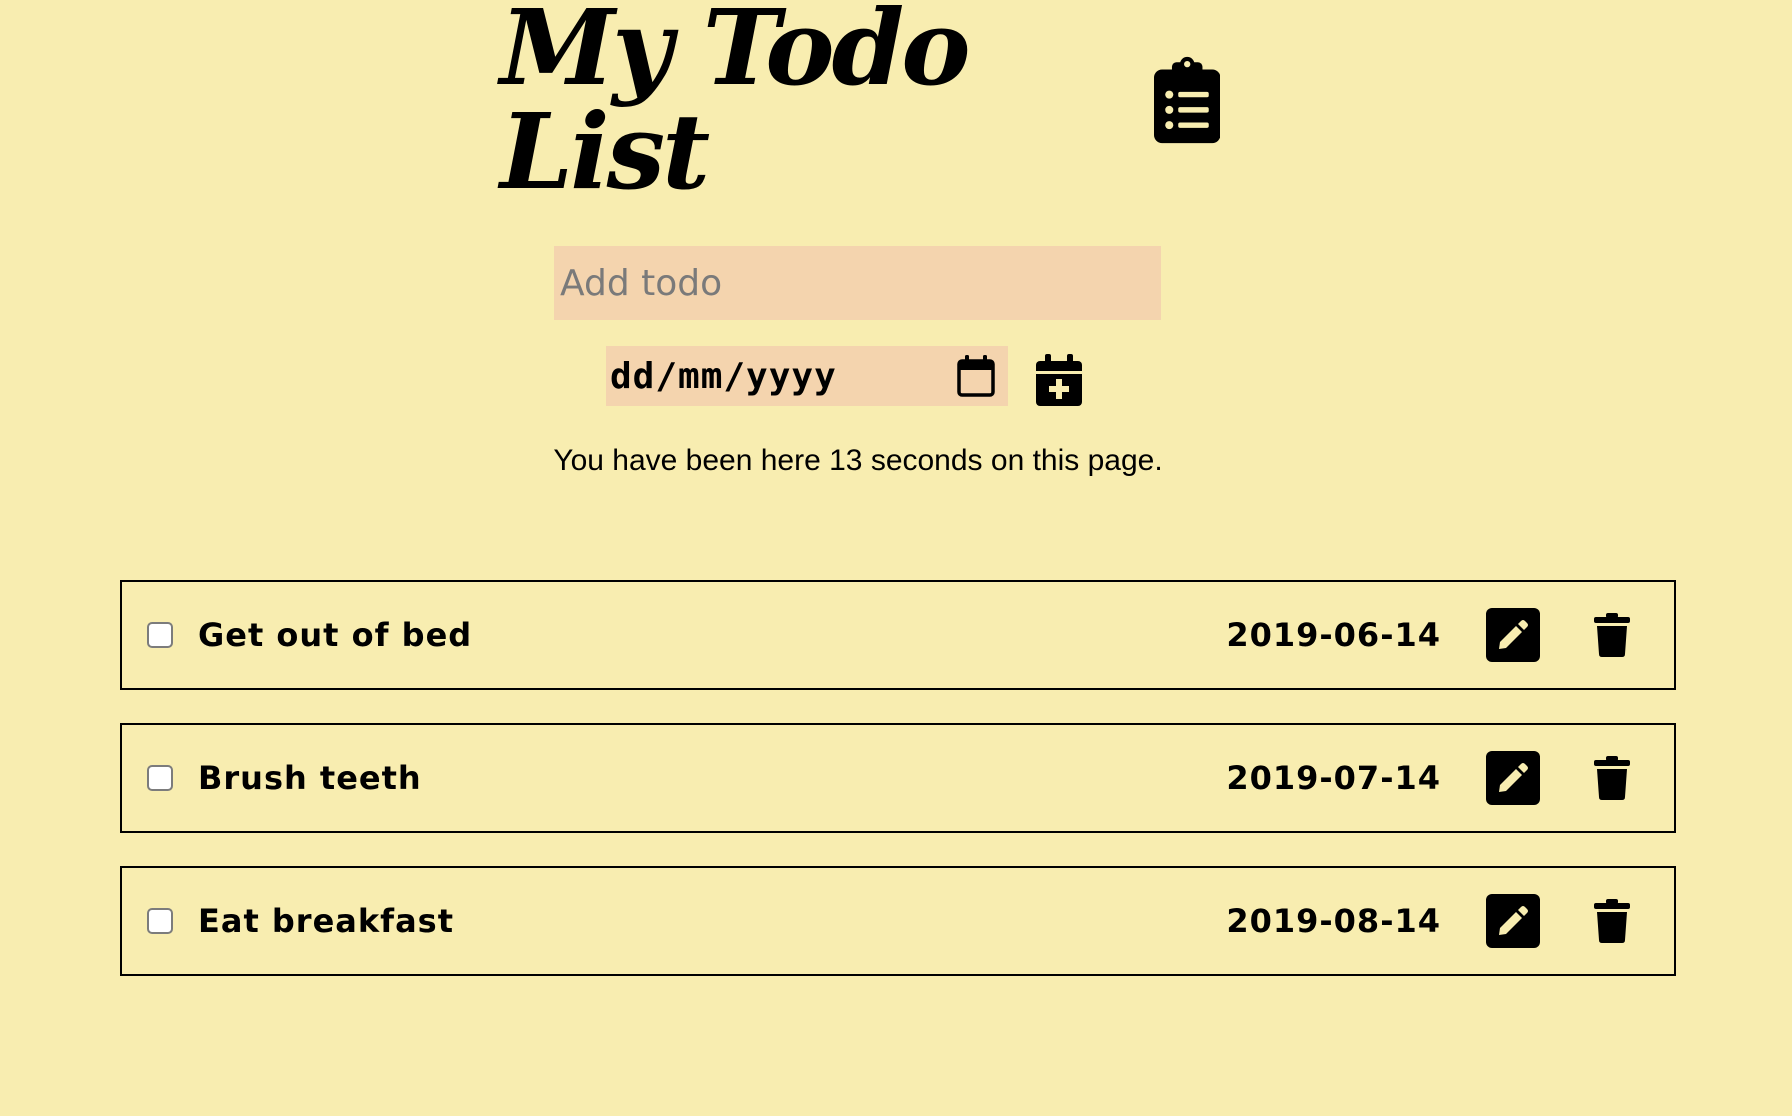 The image size is (1792, 1116). What do you see at coordinates (898, 635) in the screenshot?
I see `todo-item: Get out of bed 2019-06-14` at bounding box center [898, 635].